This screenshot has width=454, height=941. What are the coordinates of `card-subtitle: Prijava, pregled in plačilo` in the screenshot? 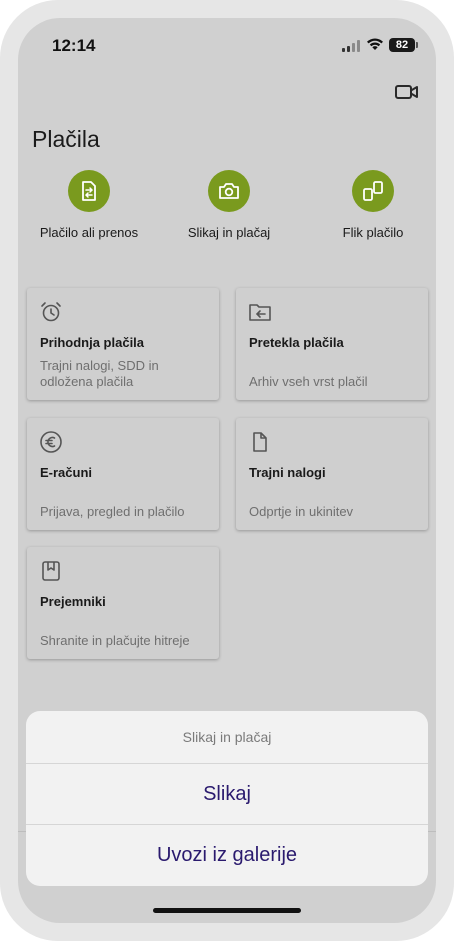 It's located at (112, 511).